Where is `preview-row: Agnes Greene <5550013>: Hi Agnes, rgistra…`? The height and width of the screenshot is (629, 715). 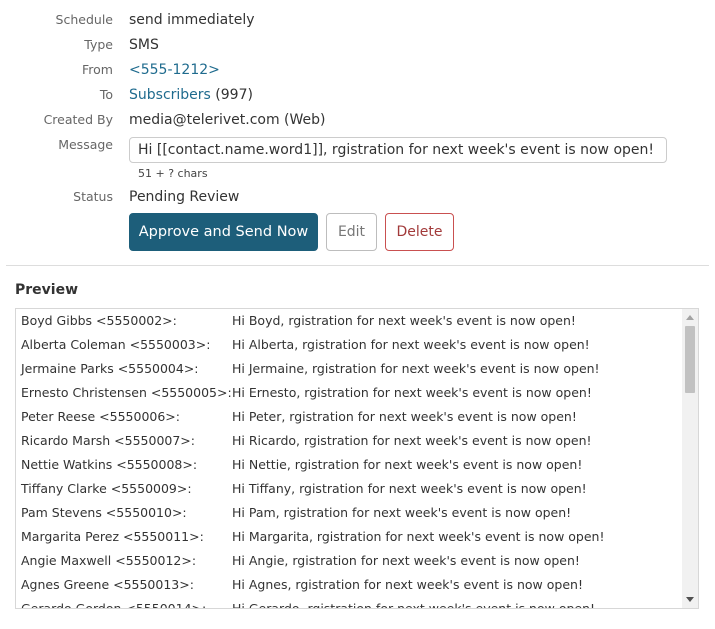 preview-row: Agnes Greene <5550013>: Hi Agnes, rgistra… is located at coordinates (349, 585).